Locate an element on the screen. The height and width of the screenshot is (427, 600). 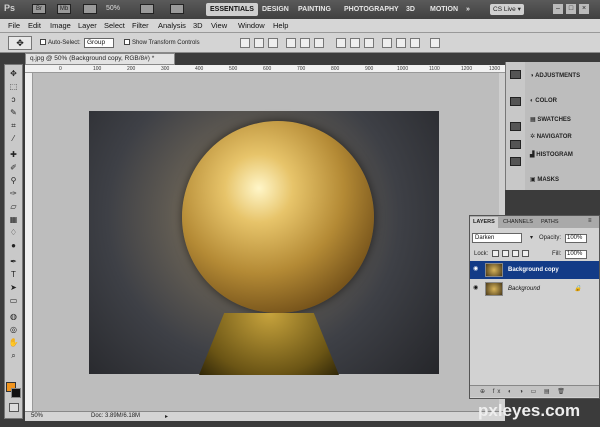
swatches-panel-tab: ▦ SWATCHES is located at coordinates (550, 119).